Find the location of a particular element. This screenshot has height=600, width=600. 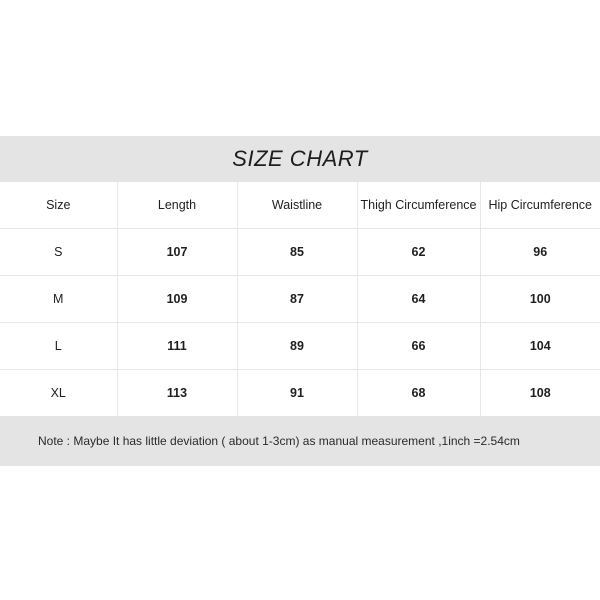

table-row: L 111 89 66 104 is located at coordinates (300, 346).